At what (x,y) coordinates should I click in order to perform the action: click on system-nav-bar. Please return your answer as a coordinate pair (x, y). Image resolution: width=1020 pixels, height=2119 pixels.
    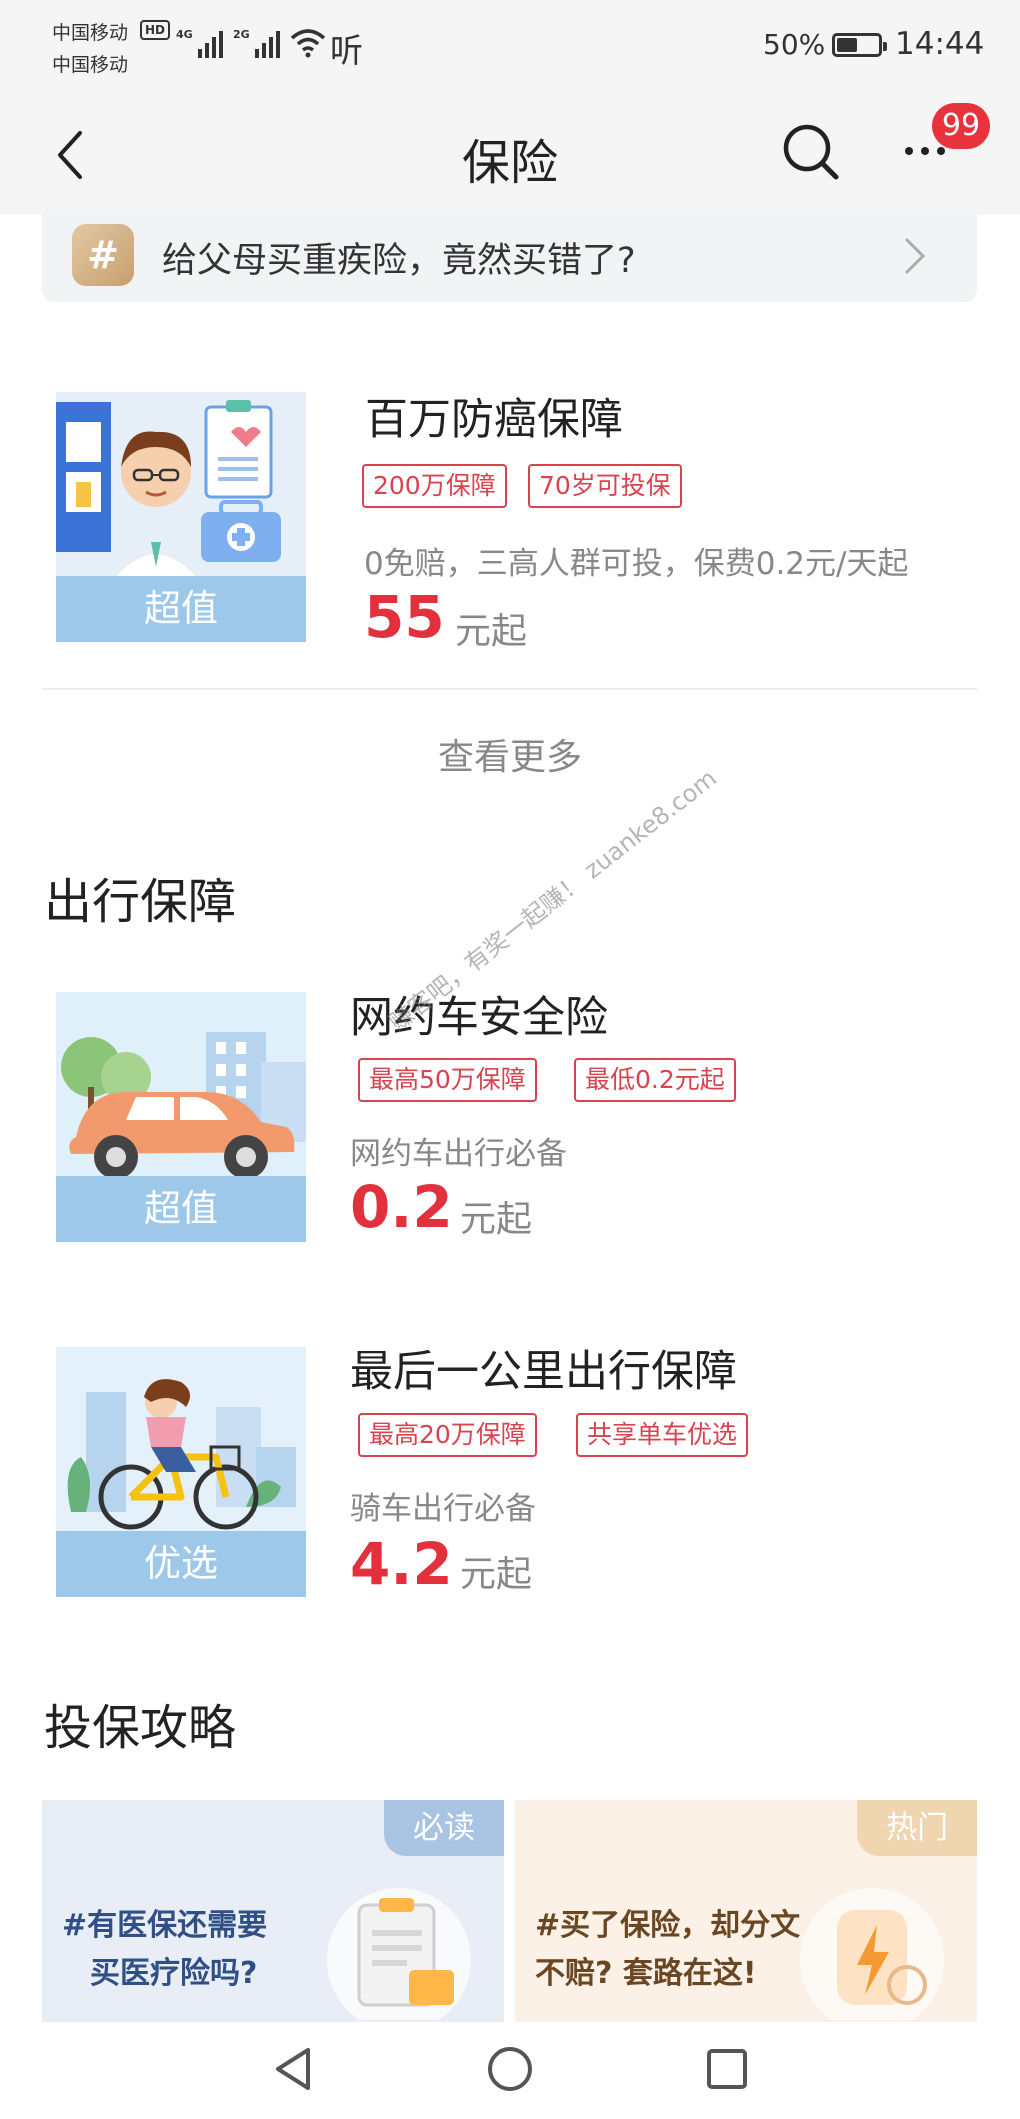
    Looking at the image, I should click on (510, 2070).